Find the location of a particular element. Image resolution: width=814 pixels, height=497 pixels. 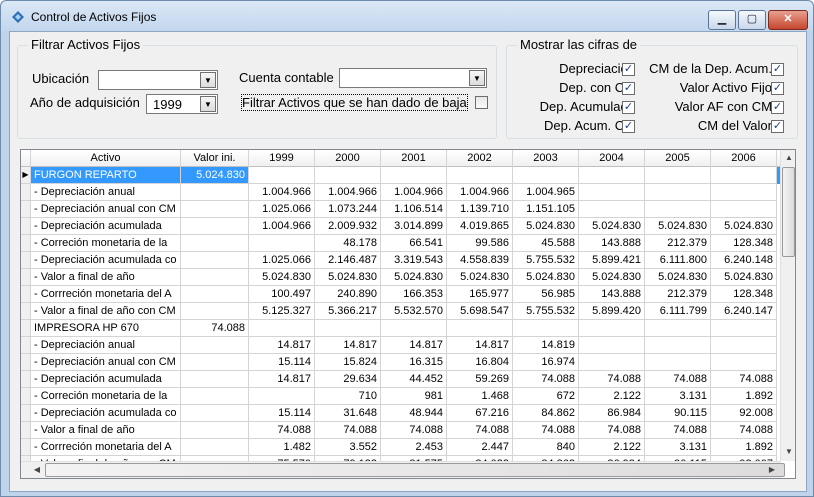

maximize-button: ▢ is located at coordinates (752, 20).